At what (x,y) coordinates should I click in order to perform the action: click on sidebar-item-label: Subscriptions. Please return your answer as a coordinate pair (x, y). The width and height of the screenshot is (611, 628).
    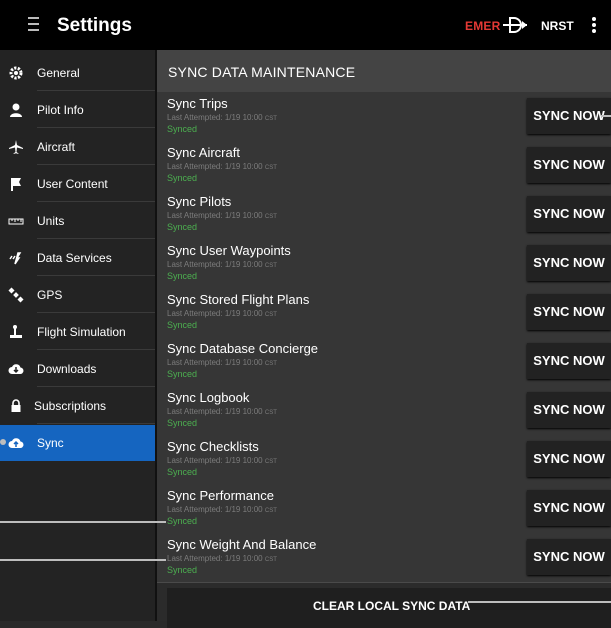
    Looking at the image, I should click on (70, 406).